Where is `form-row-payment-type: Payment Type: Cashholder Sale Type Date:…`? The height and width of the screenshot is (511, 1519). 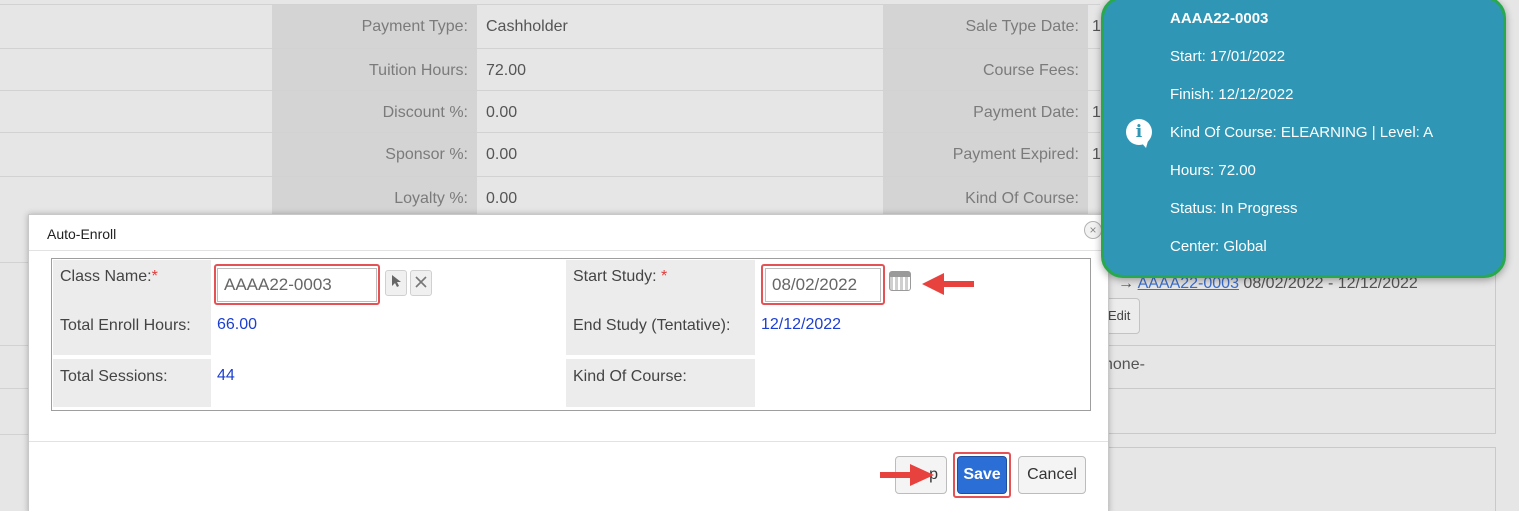
form-row-payment-type: Payment Type: Cashholder Sale Type Date:… is located at coordinates (554, 26).